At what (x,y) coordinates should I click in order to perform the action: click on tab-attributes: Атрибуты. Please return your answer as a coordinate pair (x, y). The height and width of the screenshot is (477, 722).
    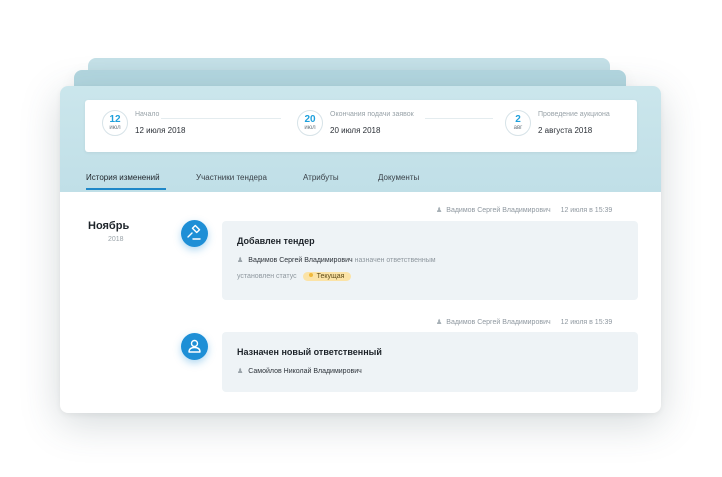
    Looking at the image, I should click on (321, 177).